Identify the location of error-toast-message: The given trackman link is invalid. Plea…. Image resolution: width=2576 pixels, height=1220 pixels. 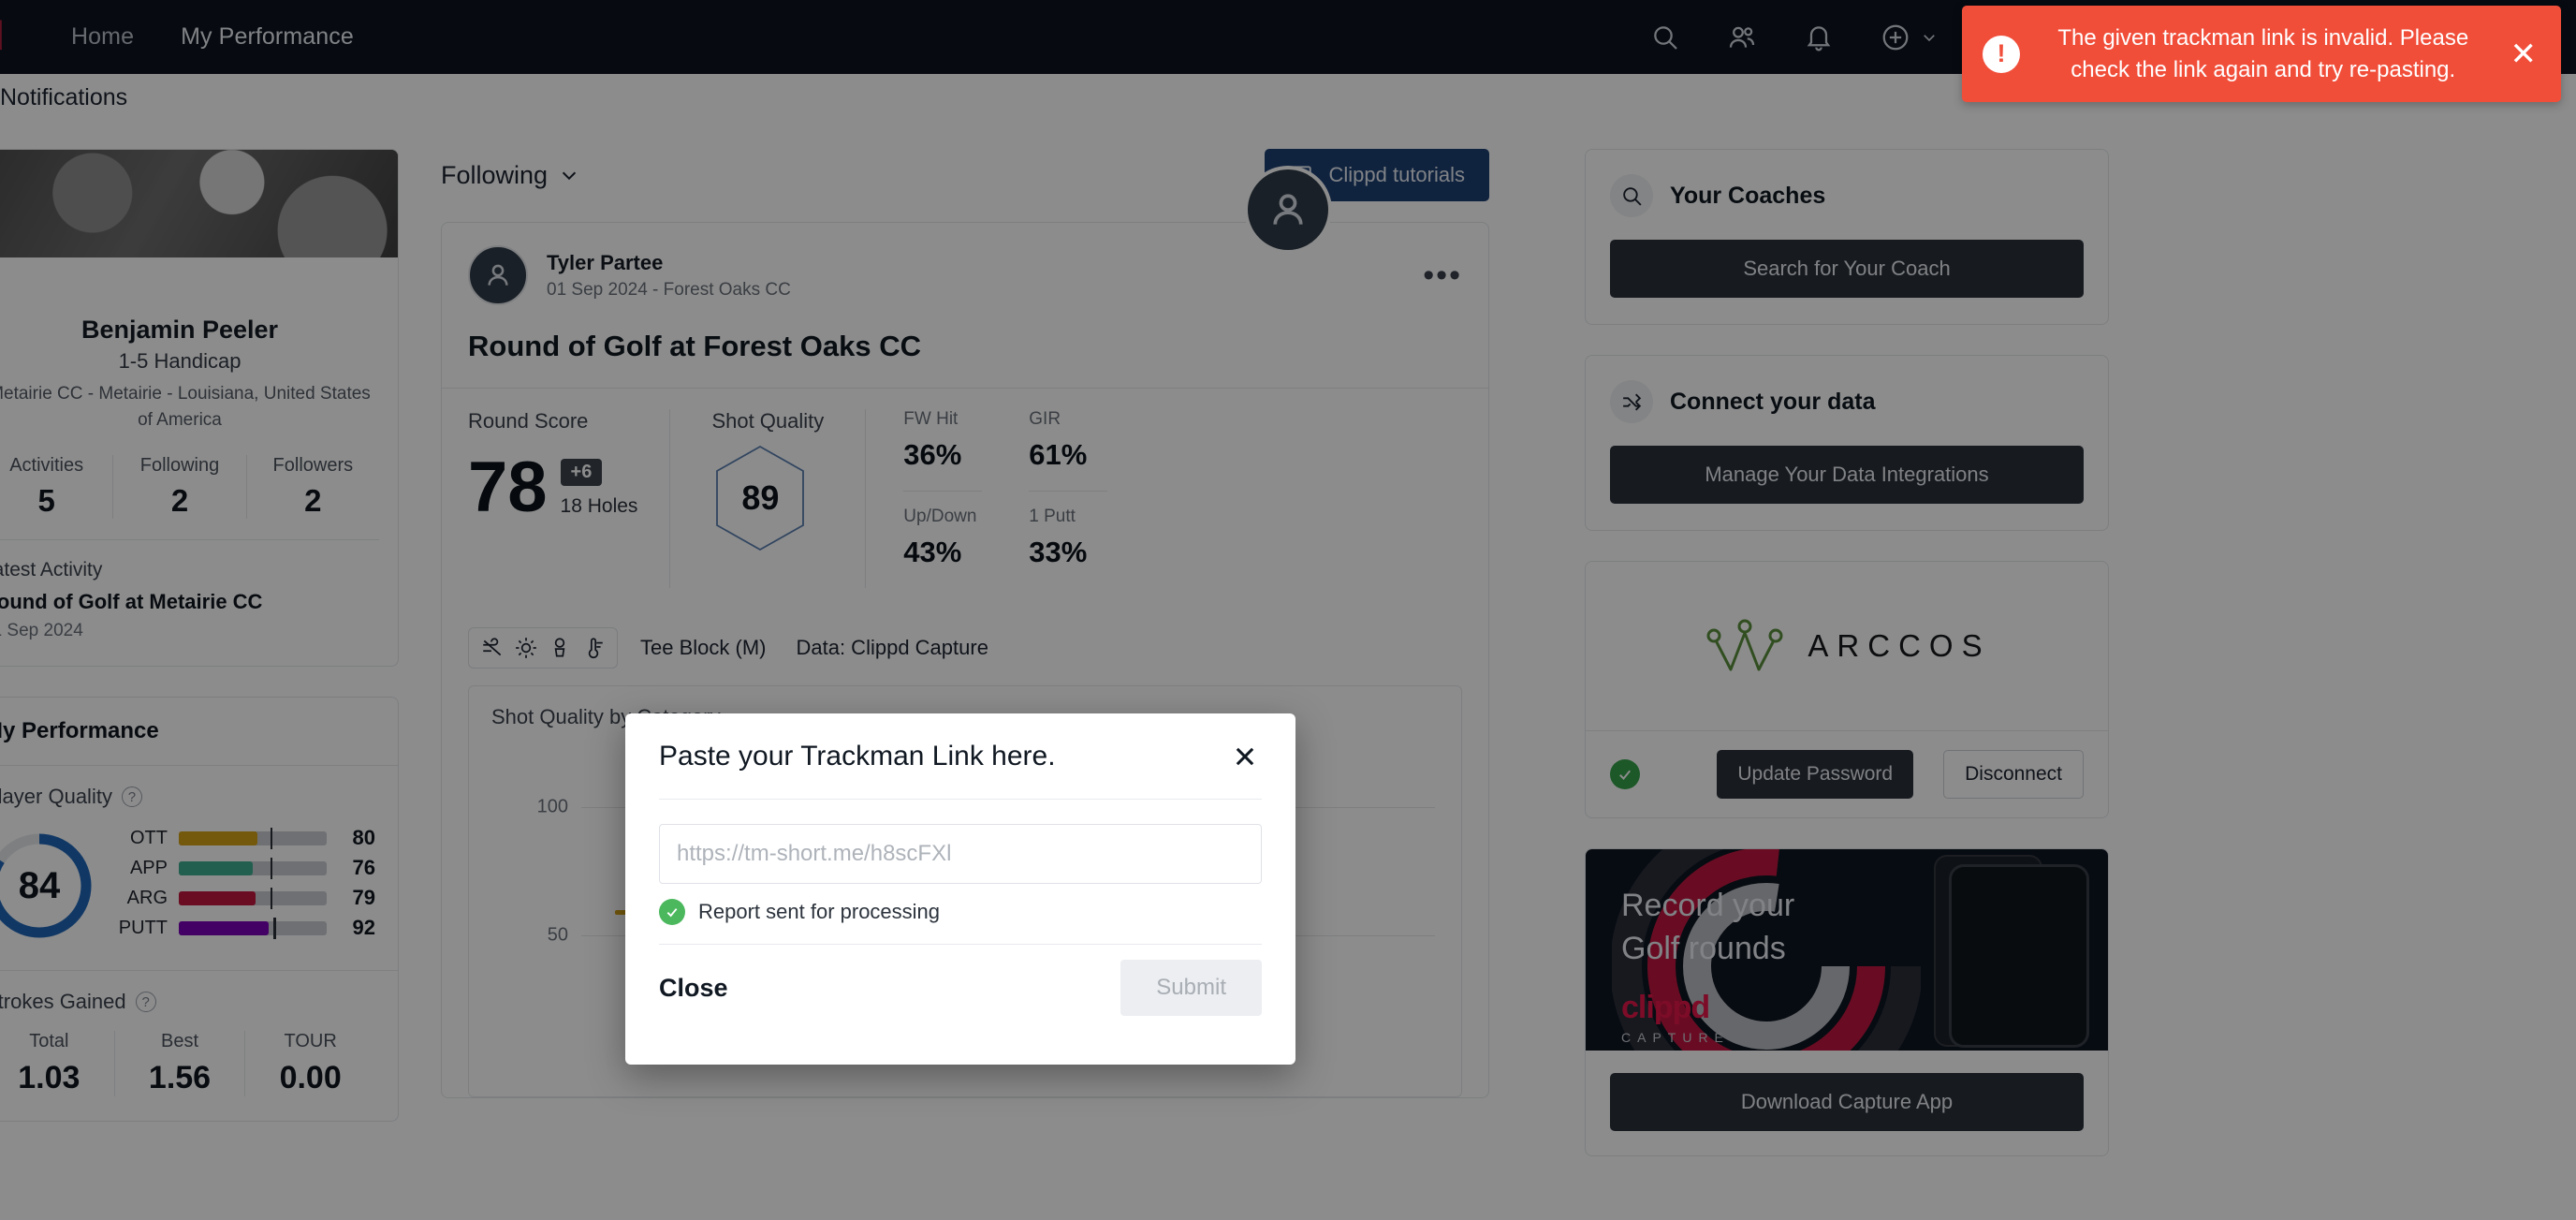
(2263, 53).